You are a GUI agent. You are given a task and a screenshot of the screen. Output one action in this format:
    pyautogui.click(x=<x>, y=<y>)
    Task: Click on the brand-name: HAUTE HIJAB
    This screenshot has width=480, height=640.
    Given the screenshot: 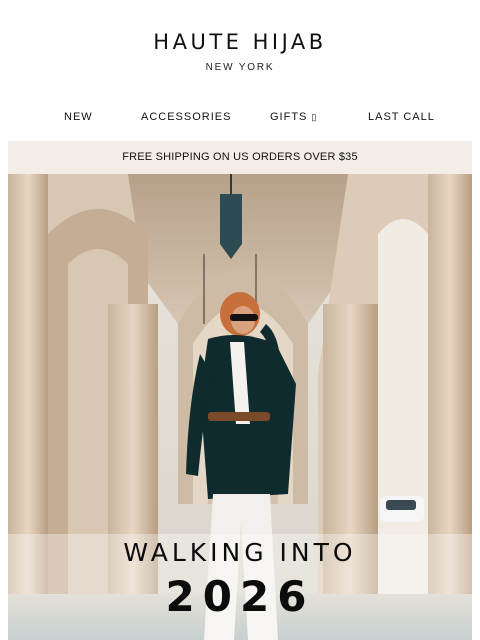 What is the action you would take?
    pyautogui.click(x=240, y=42)
    